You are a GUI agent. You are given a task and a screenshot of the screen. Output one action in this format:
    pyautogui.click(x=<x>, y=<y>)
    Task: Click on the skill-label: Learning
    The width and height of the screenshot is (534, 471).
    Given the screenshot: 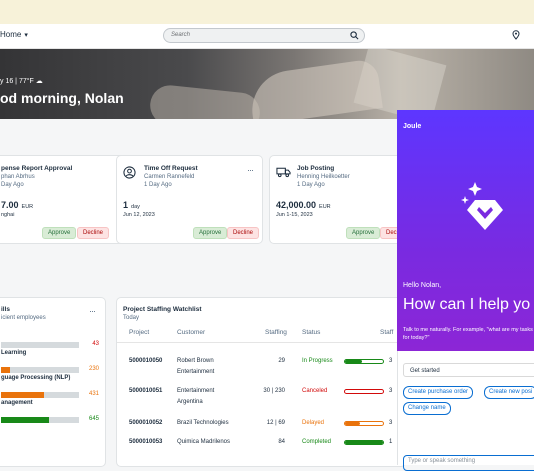 What is the action you would take?
    pyautogui.click(x=14, y=353)
    